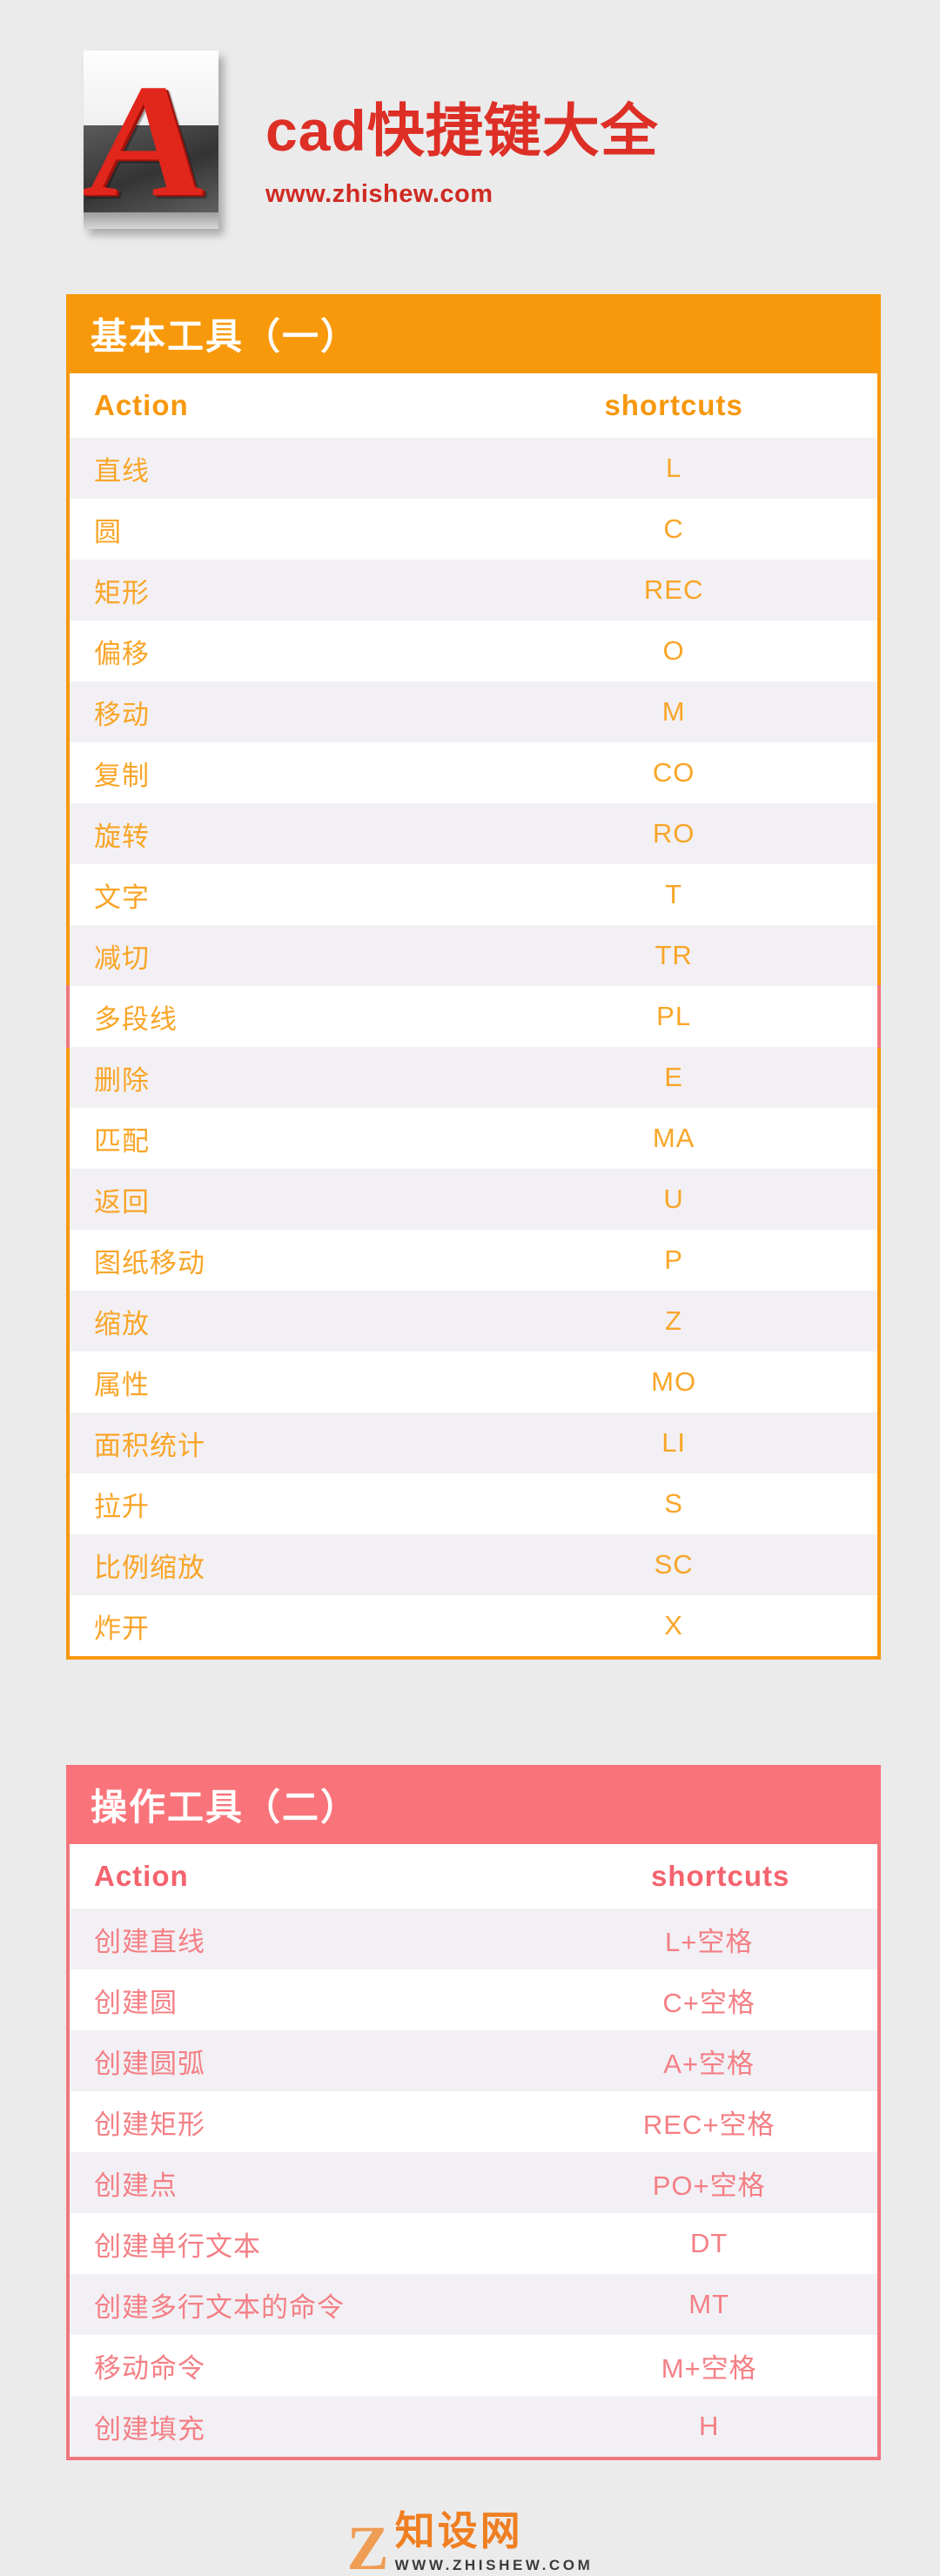 The width and height of the screenshot is (940, 2576). What do you see at coordinates (474, 772) in the screenshot?
I see `table-row: 复制 CO` at bounding box center [474, 772].